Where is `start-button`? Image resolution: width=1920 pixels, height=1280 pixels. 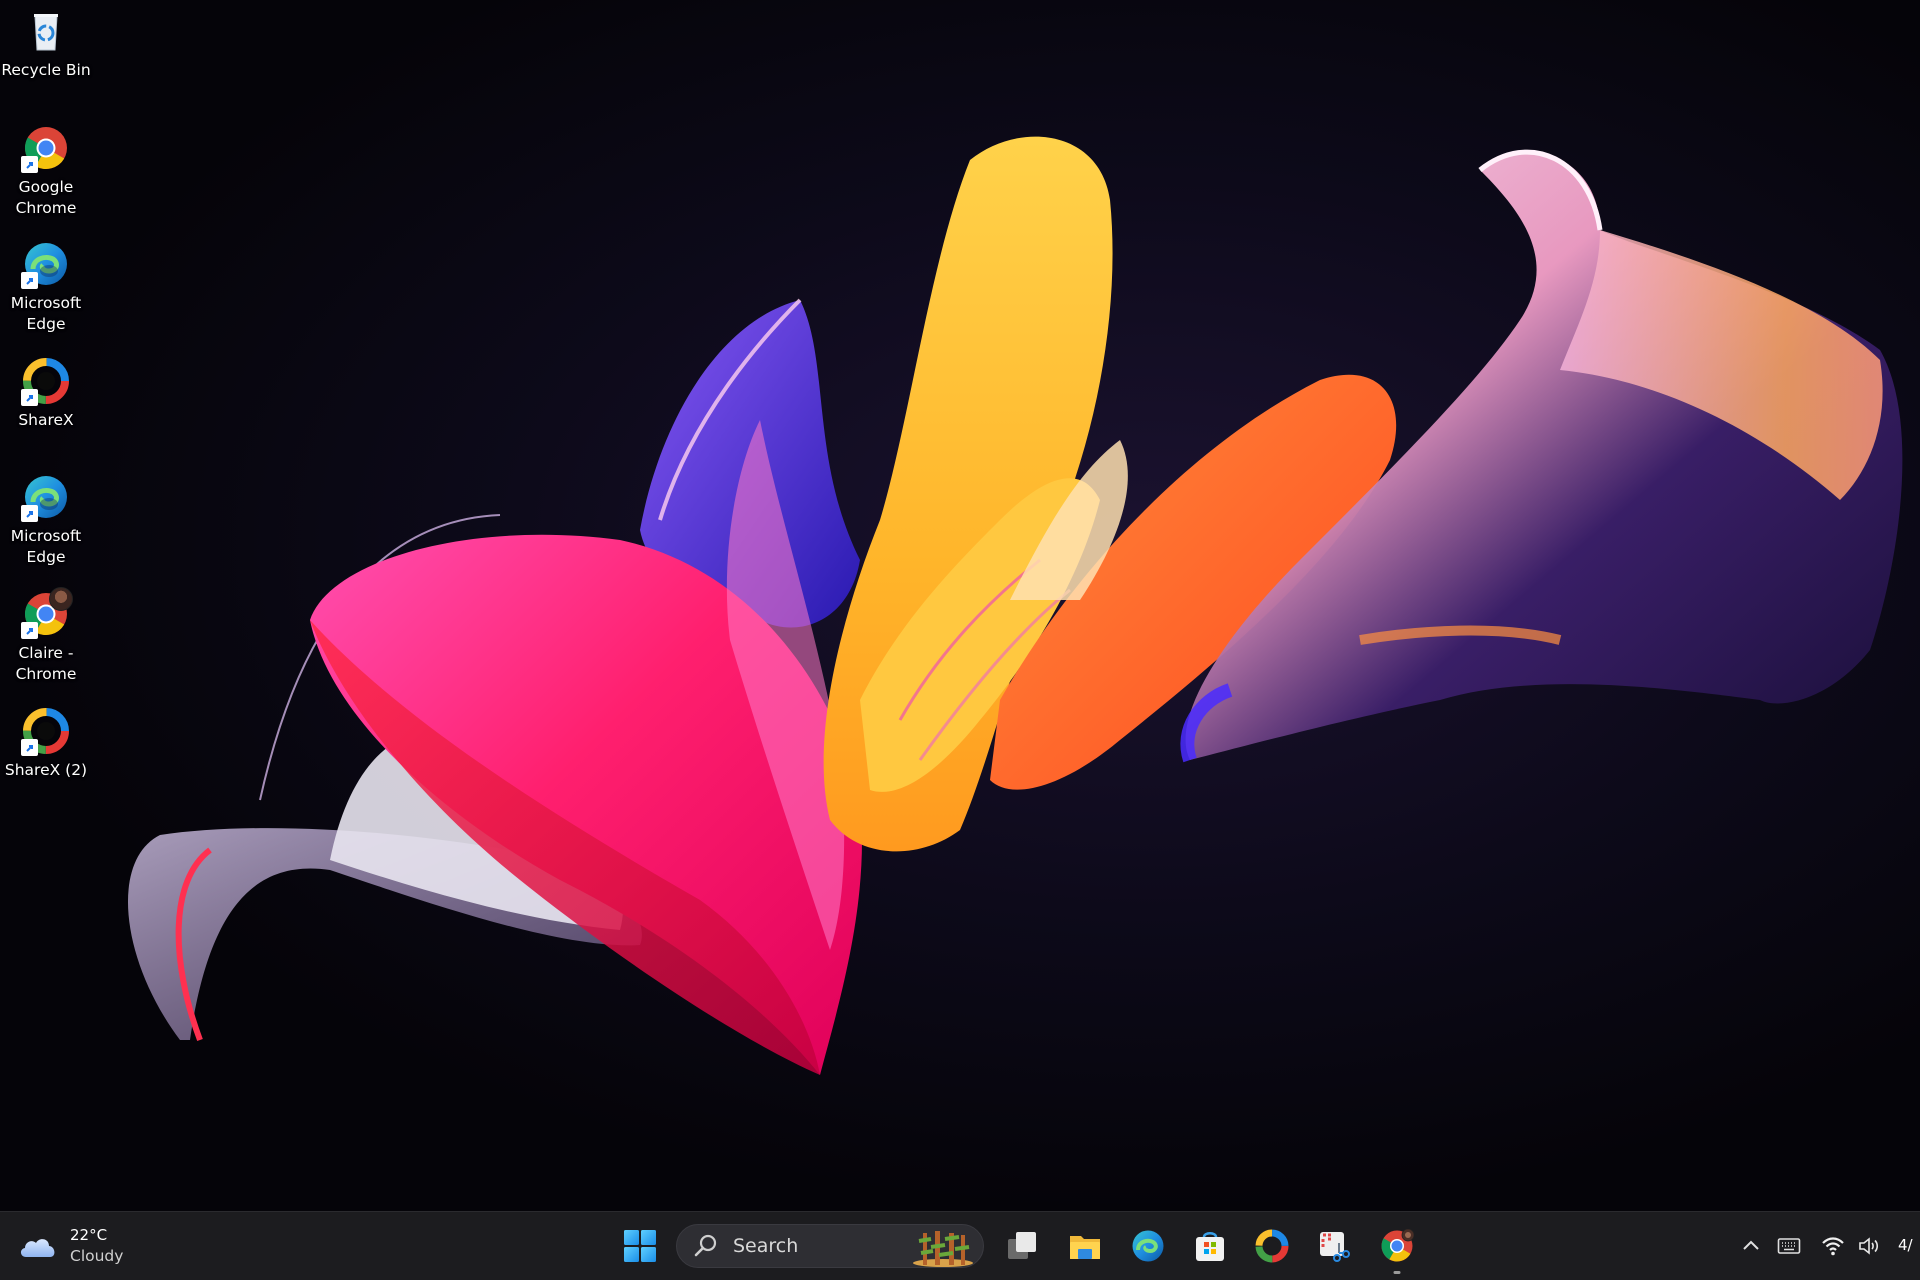
start-button is located at coordinates (640, 1246).